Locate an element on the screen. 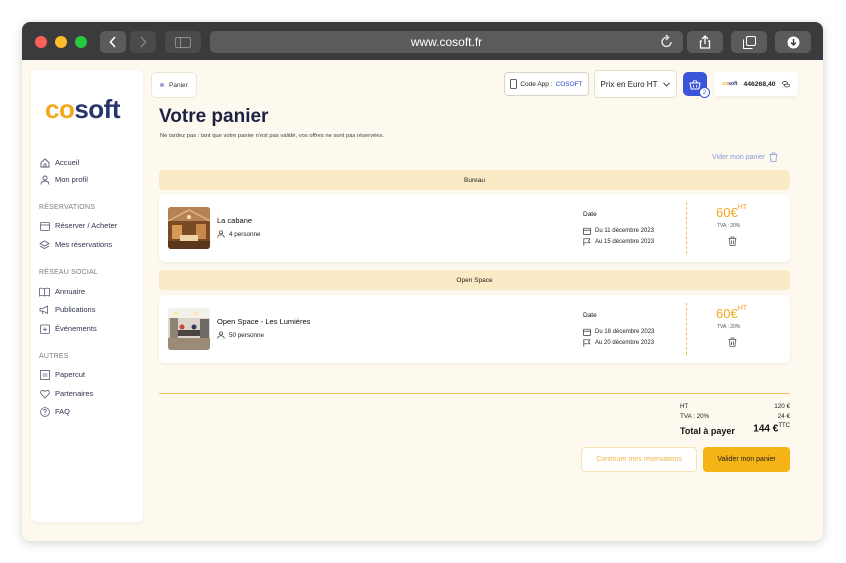 The image size is (846, 563). chevron-right-icon is located at coordinates (143, 42).